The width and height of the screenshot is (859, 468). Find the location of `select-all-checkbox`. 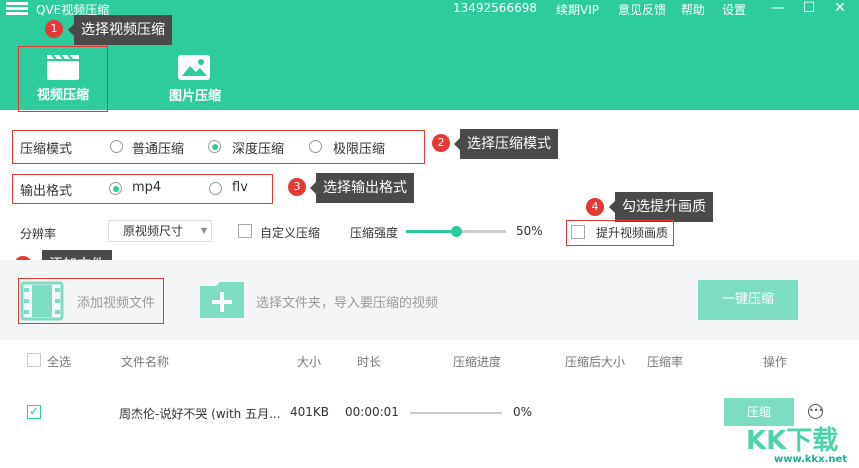

select-all-checkbox is located at coordinates (34, 360).